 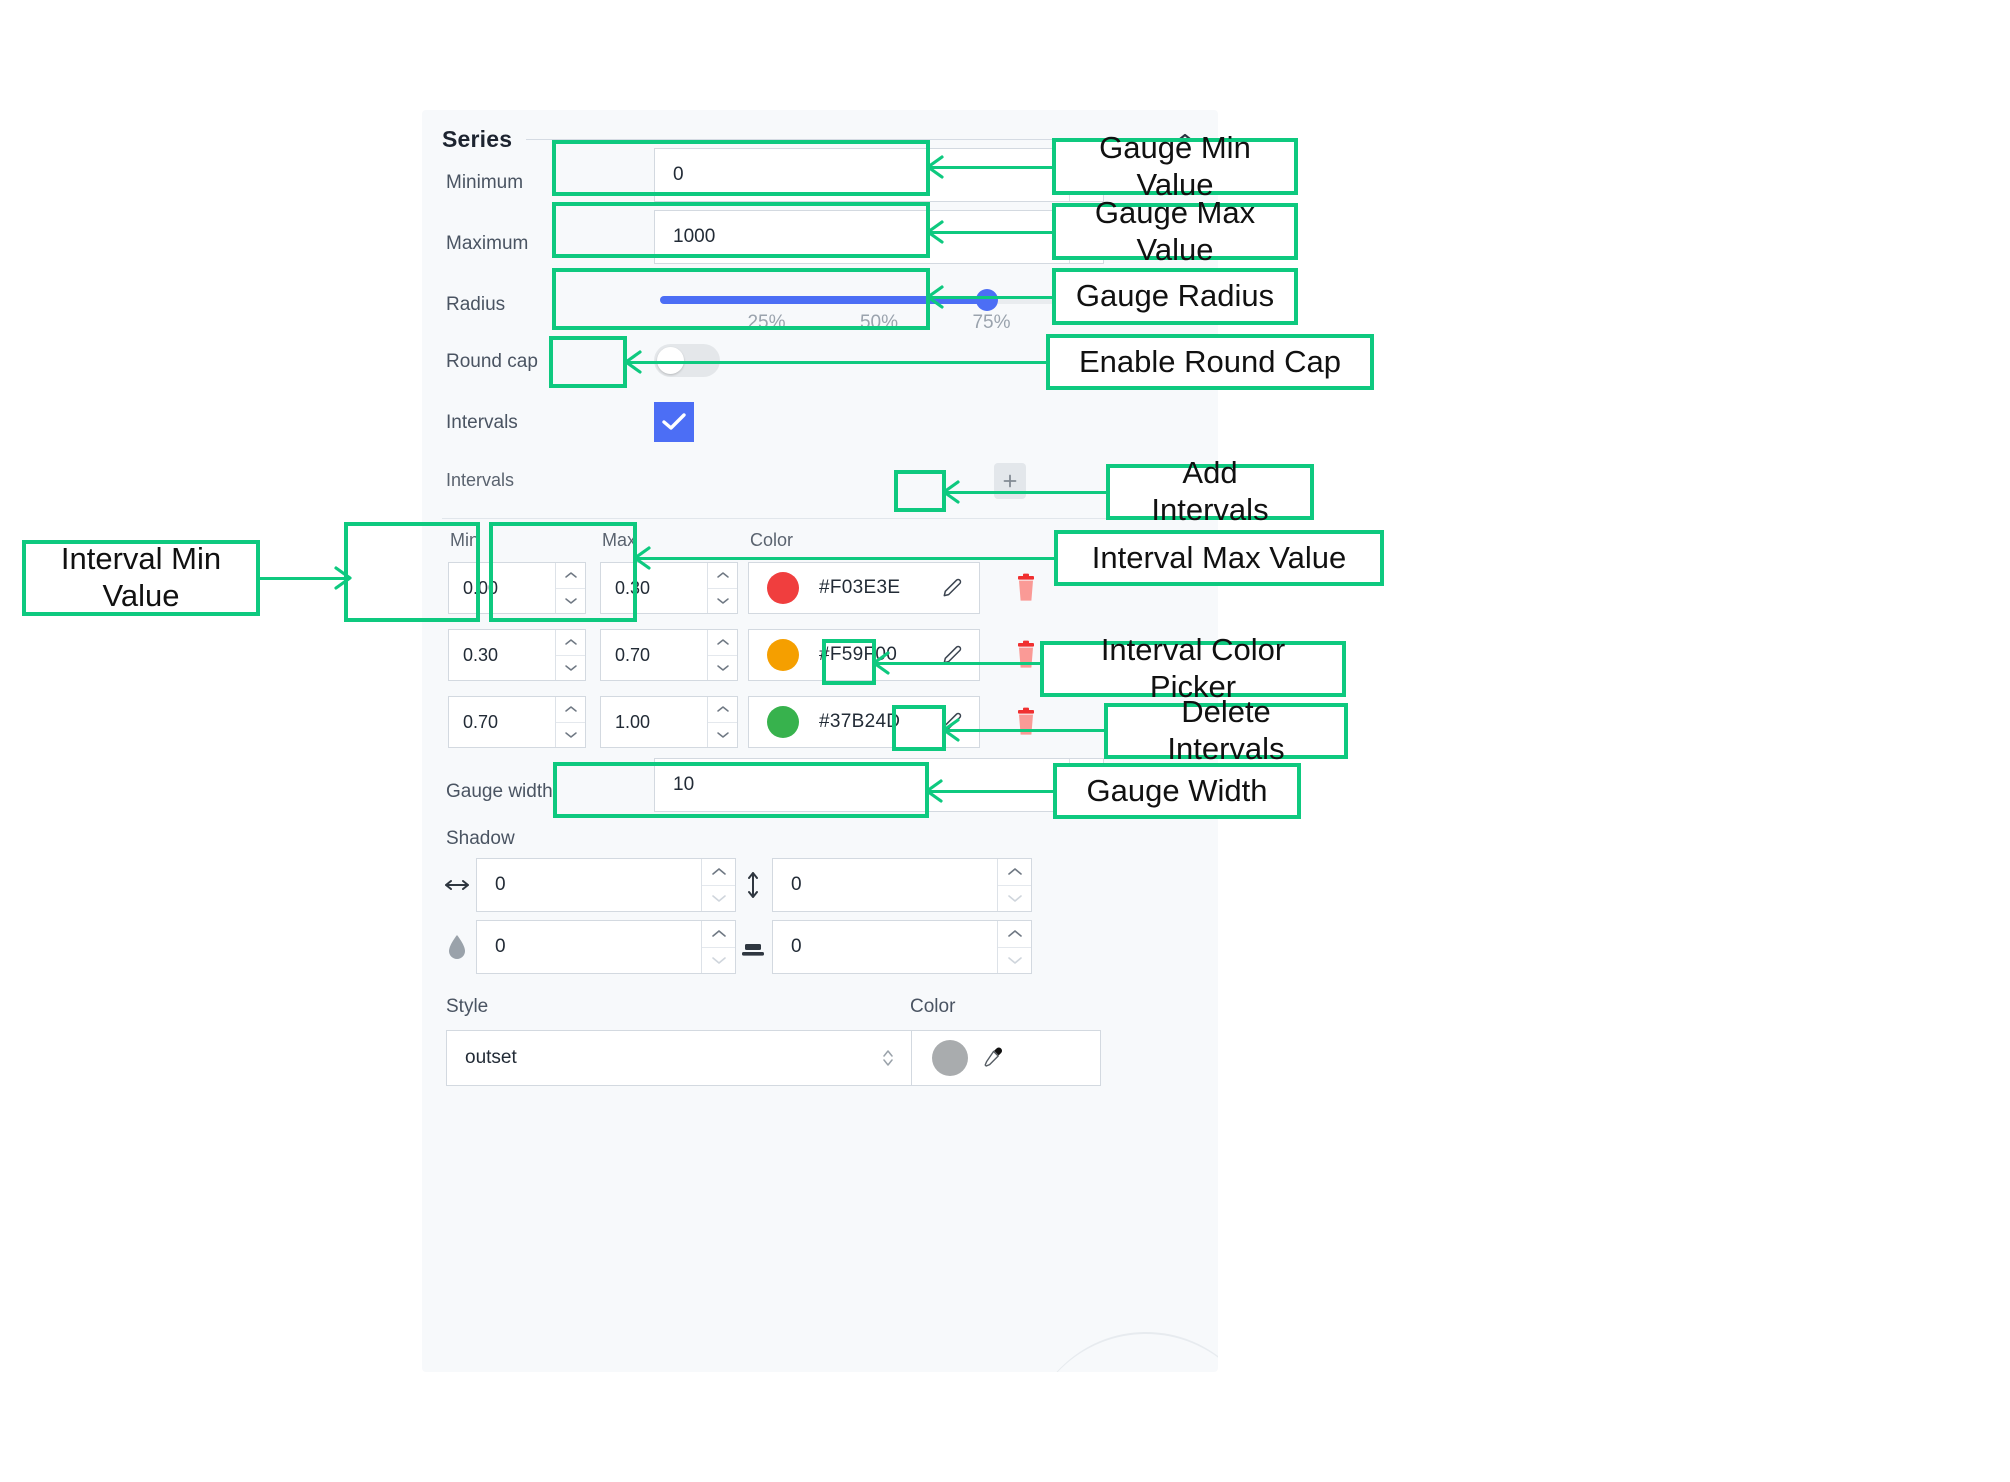 What do you see at coordinates (674, 422) in the screenshot?
I see `intervals-checkbox` at bounding box center [674, 422].